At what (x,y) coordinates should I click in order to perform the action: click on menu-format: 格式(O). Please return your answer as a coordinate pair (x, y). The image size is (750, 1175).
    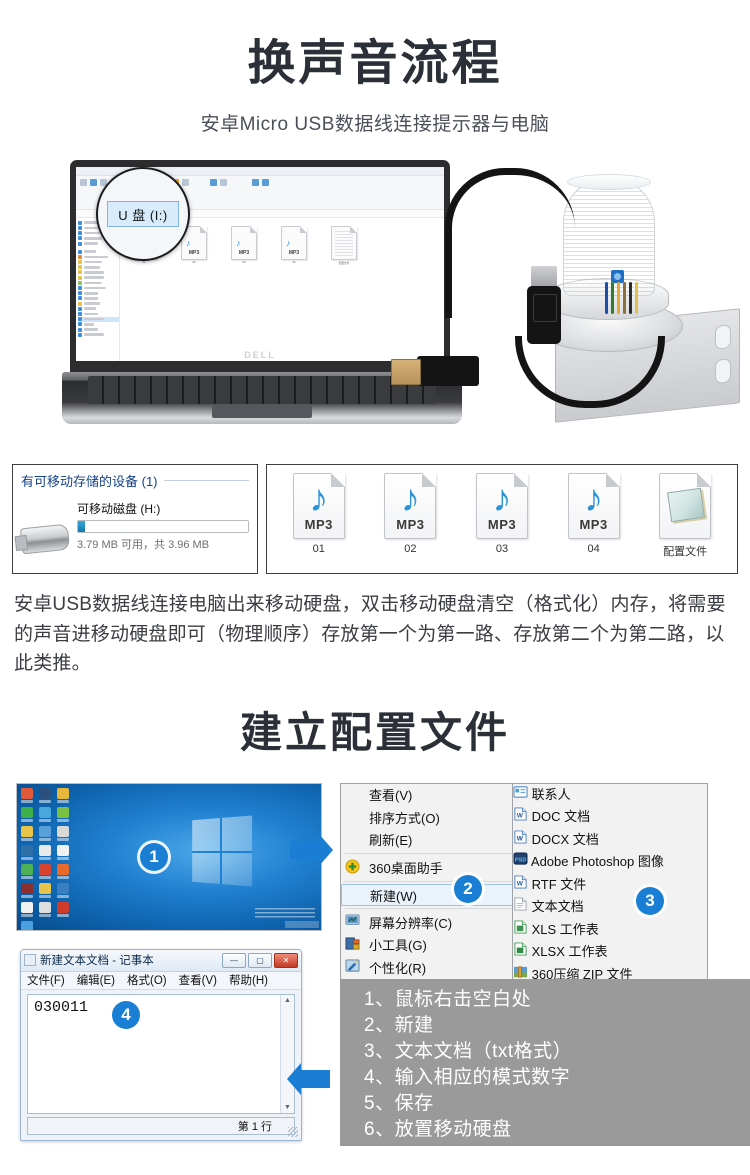
    Looking at the image, I should click on (147, 980).